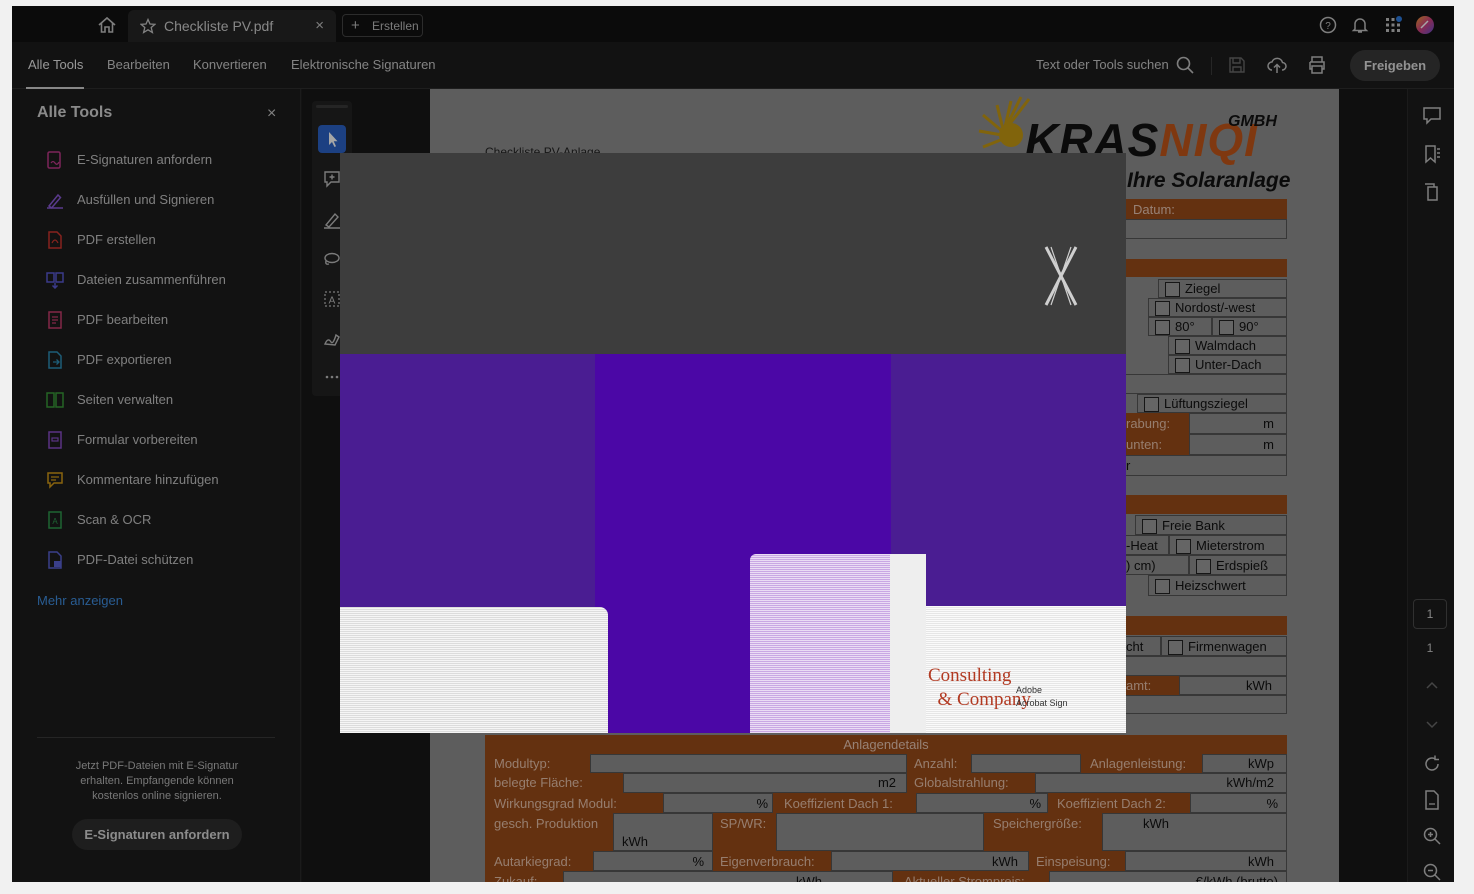 This screenshot has height=894, width=1474. What do you see at coordinates (474, 670) in the screenshot?
I see `ad-card-left` at bounding box center [474, 670].